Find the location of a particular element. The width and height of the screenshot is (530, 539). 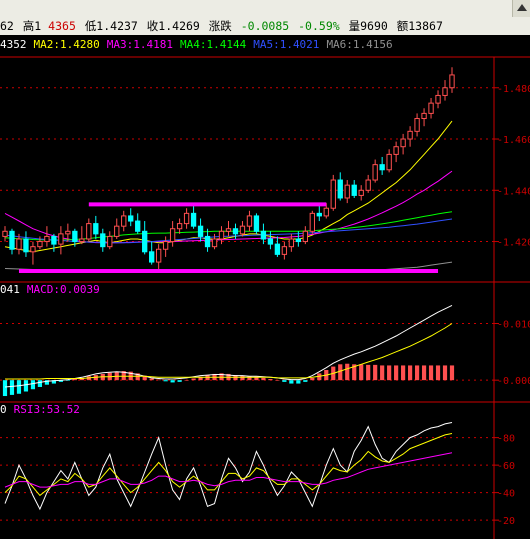

legend-entry: MA3:1.4181 is located at coordinates (139, 44).